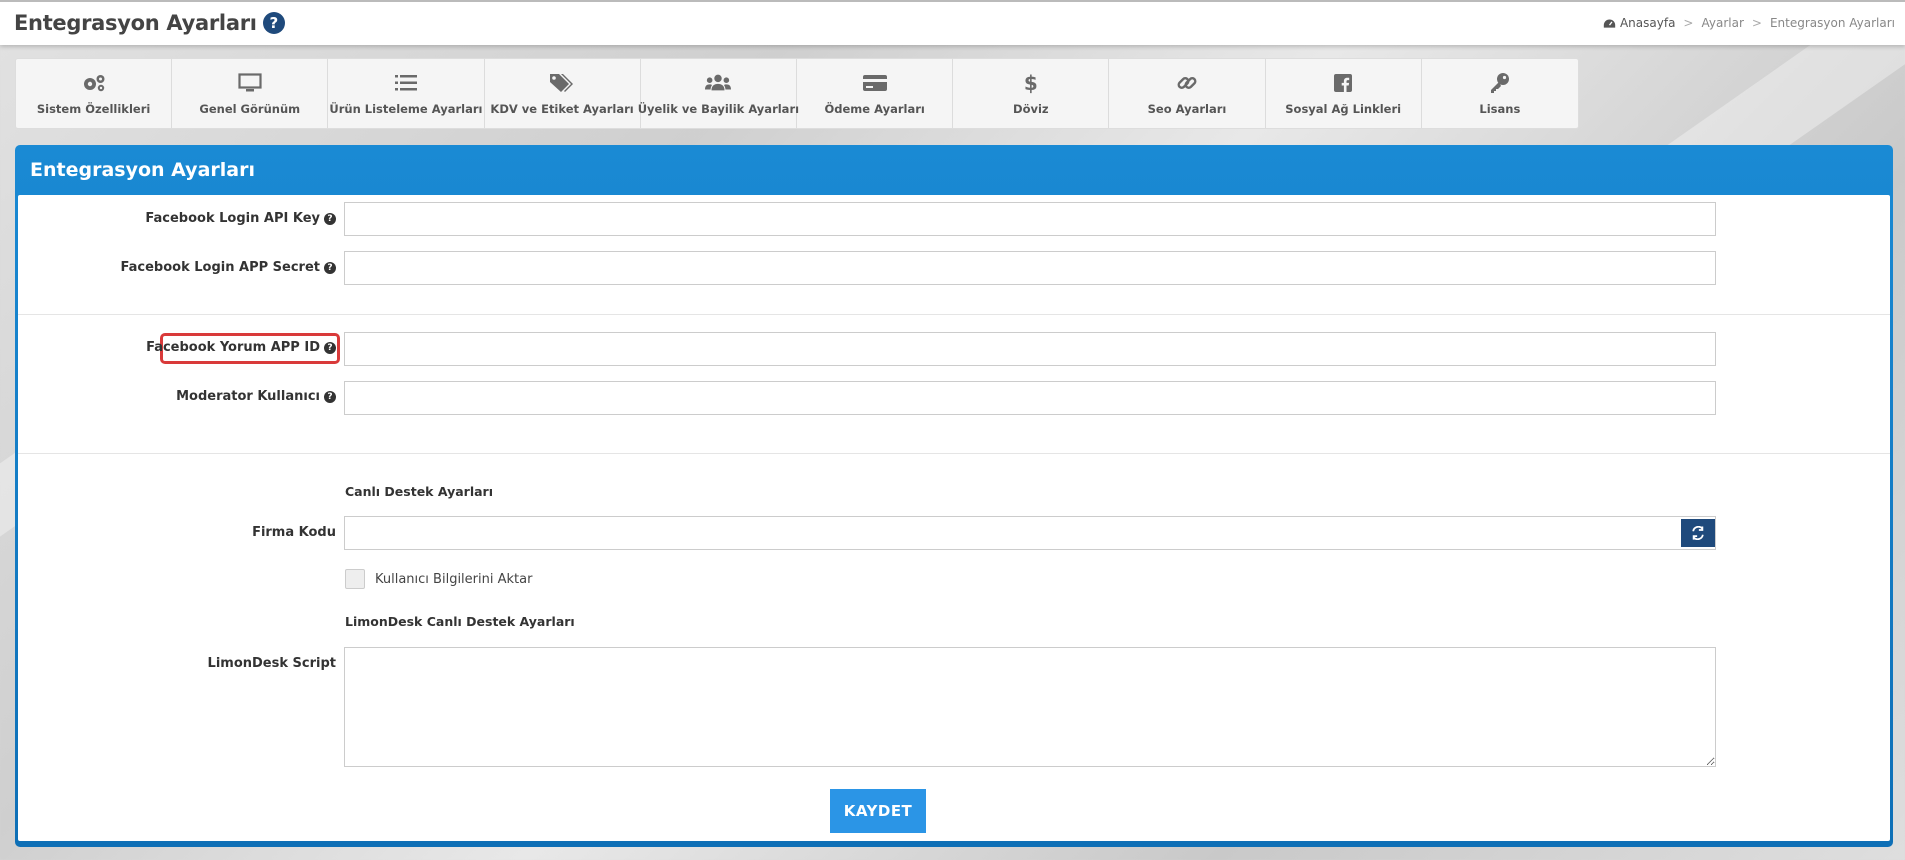  Describe the element at coordinates (875, 83) in the screenshot. I see `credit-card-icon` at that location.